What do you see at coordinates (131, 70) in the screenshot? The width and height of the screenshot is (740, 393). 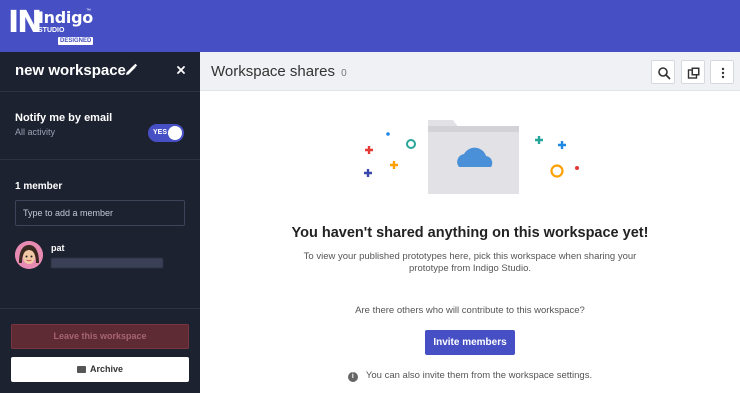 I see `pencil-icon` at bounding box center [131, 70].